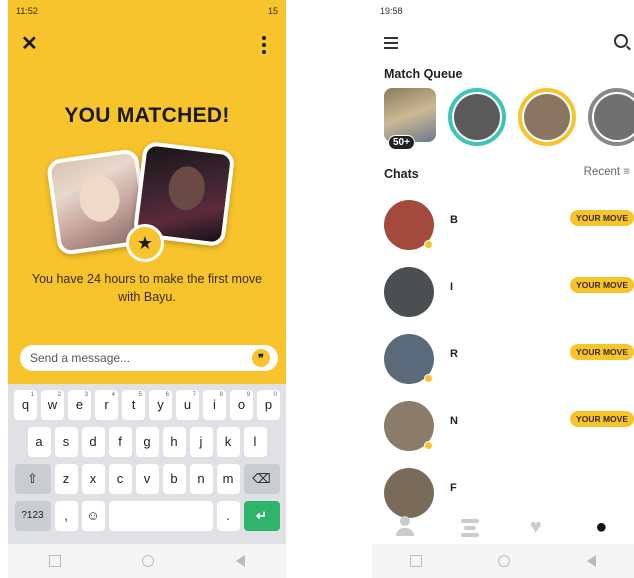 This screenshot has width=634, height=578. What do you see at coordinates (264, 46) in the screenshot?
I see `more-options-icon` at bounding box center [264, 46].